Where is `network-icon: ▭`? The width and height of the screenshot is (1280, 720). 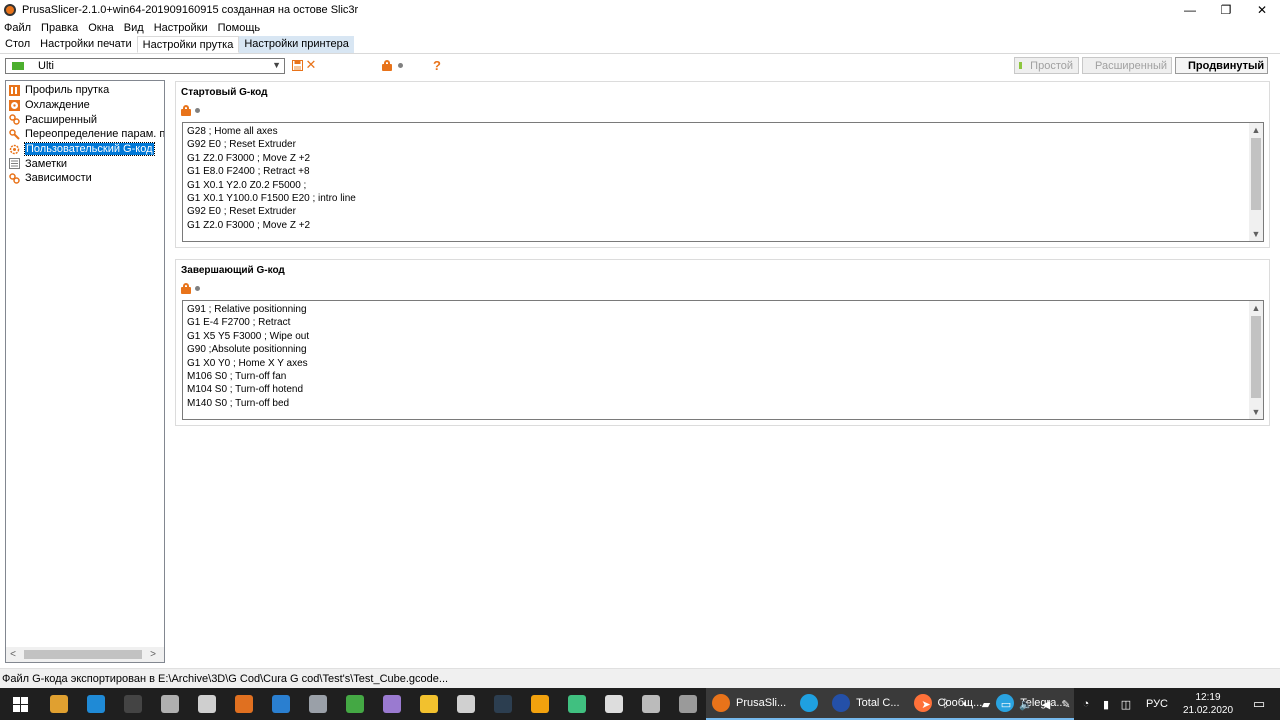 network-icon: ▭ is located at coordinates (1006, 704).